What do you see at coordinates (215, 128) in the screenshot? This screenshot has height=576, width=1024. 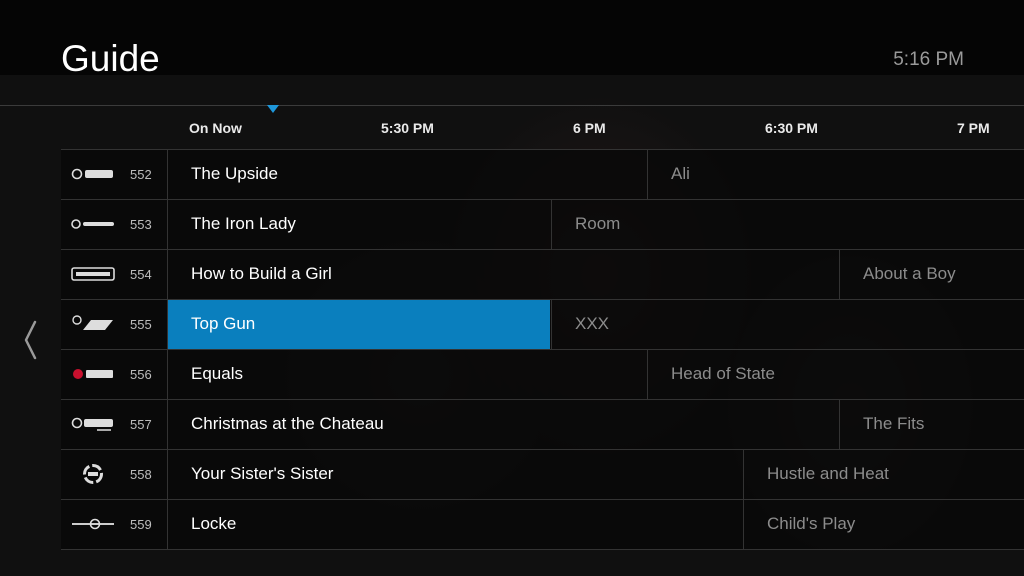 I see `time-label-on-now: On Now` at bounding box center [215, 128].